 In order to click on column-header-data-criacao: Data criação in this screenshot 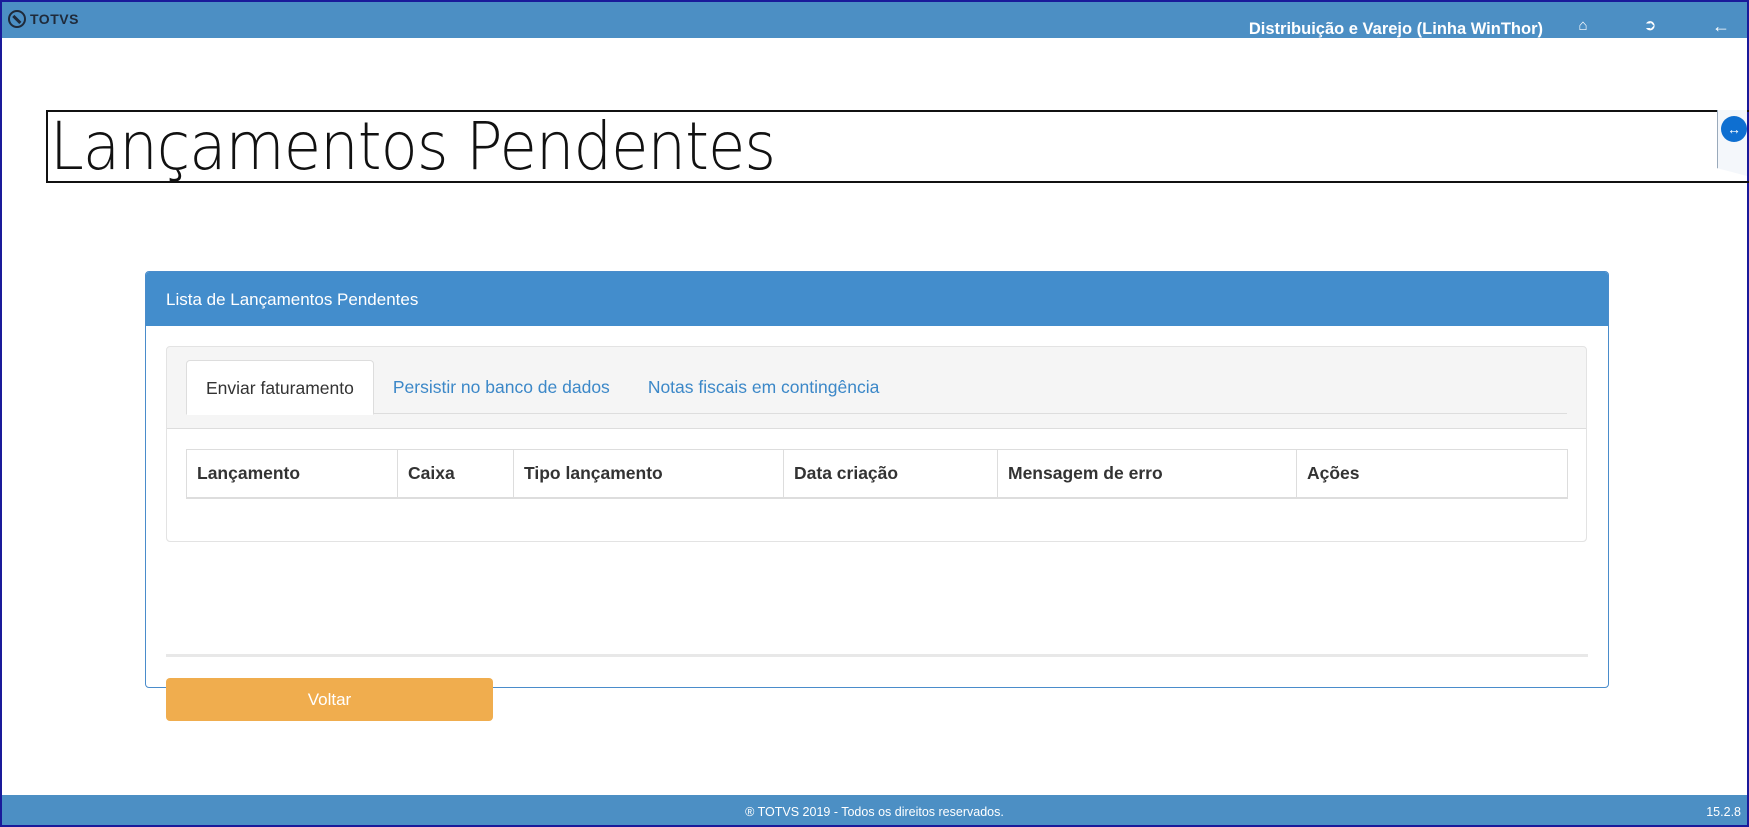, I will do `click(890, 474)`.